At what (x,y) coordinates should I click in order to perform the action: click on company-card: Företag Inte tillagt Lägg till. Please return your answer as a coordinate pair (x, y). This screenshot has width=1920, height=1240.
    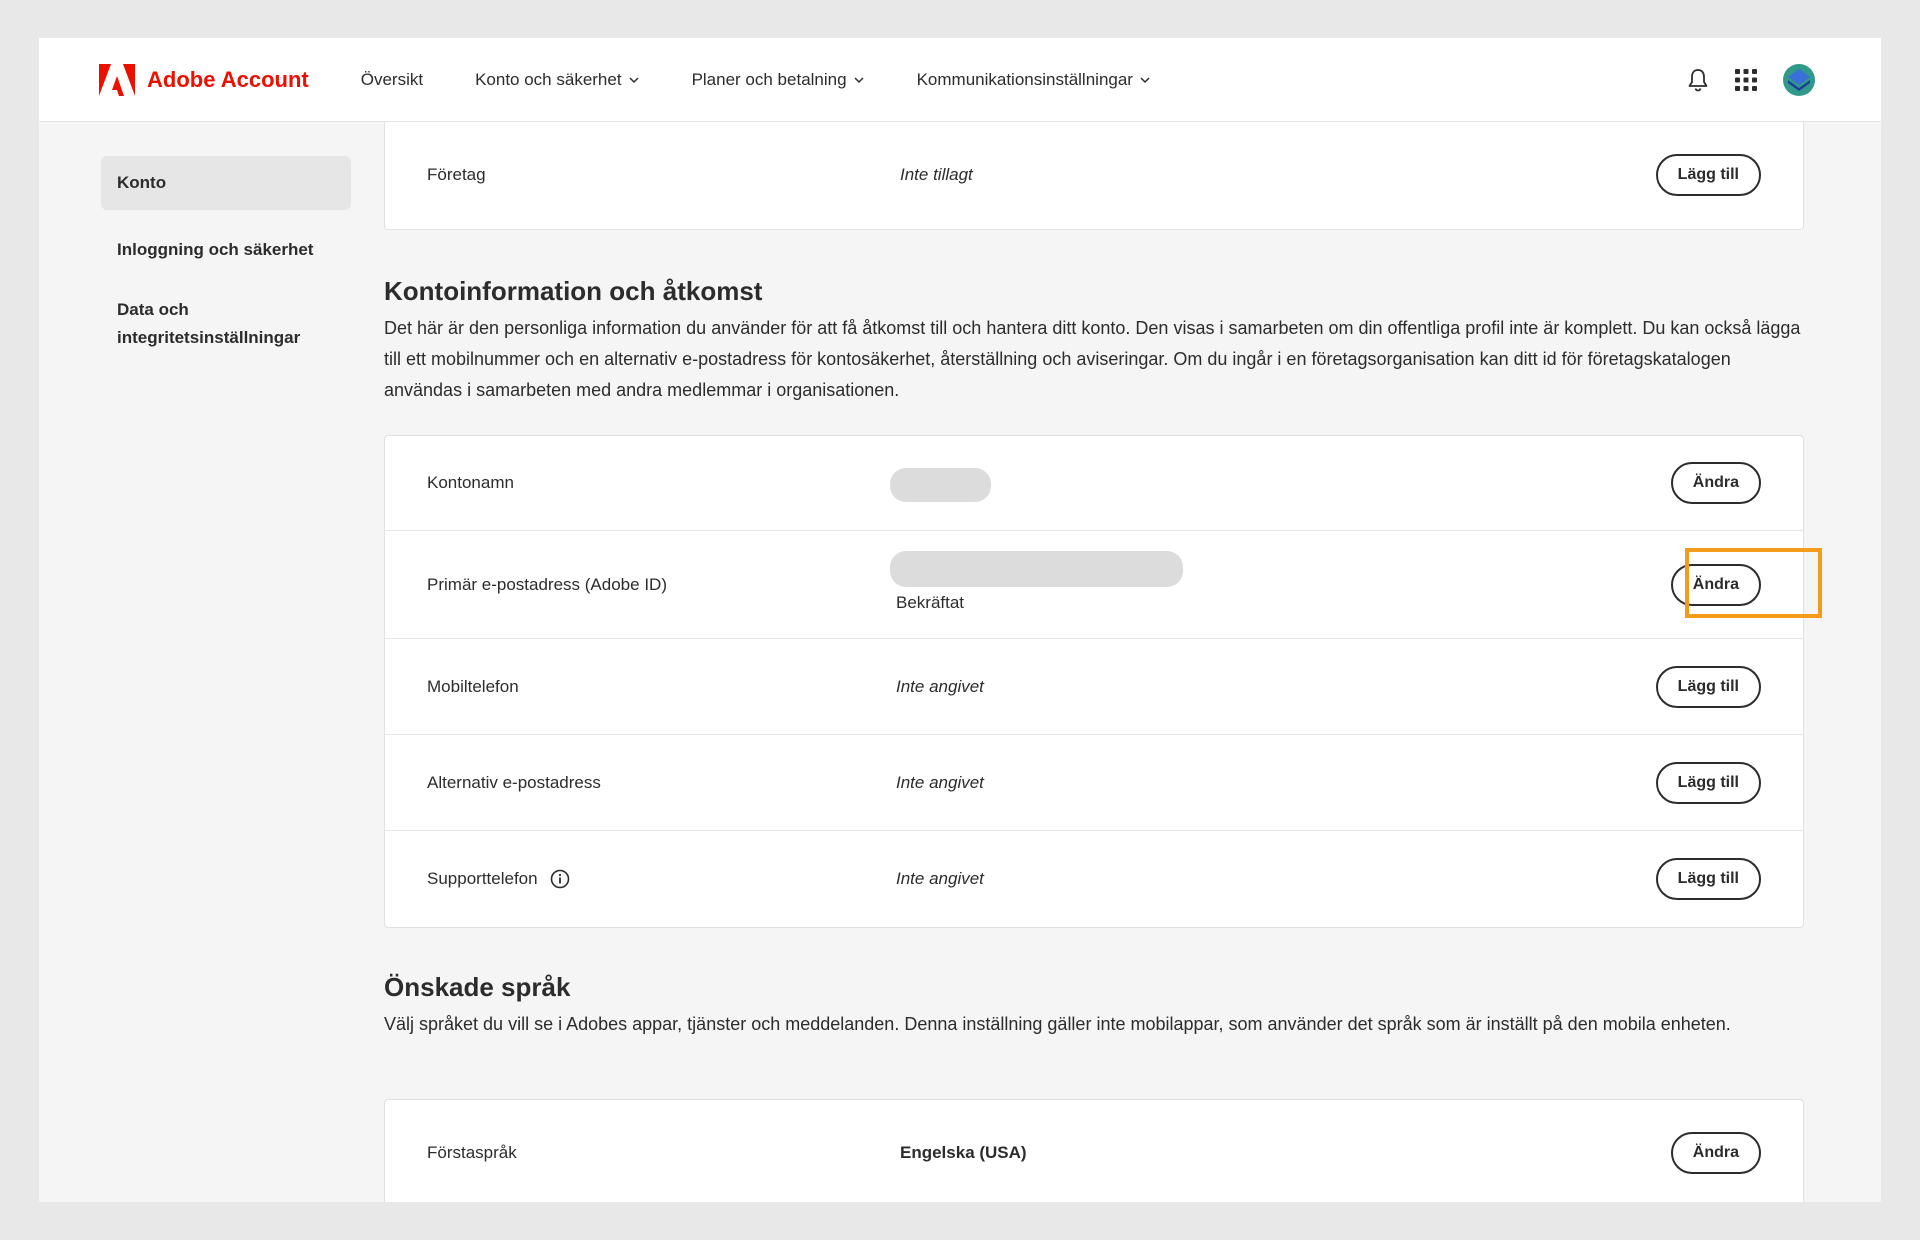
    Looking at the image, I should click on (1094, 176).